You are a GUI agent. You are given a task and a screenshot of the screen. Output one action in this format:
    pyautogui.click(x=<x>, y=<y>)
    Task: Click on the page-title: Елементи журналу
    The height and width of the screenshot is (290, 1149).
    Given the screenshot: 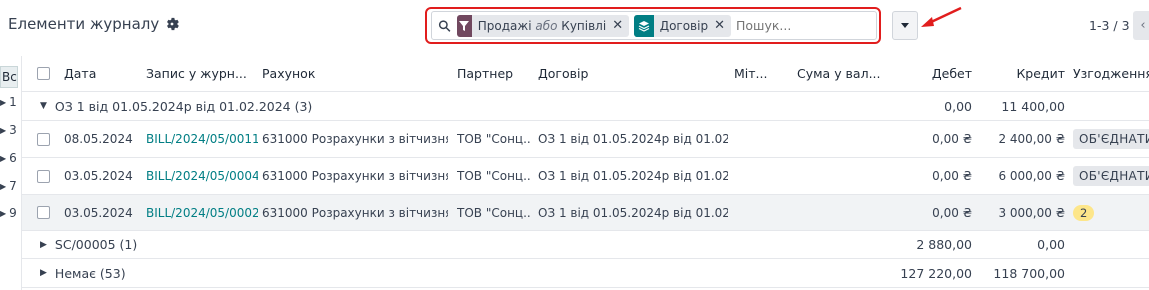 What is the action you would take?
    pyautogui.click(x=94, y=24)
    